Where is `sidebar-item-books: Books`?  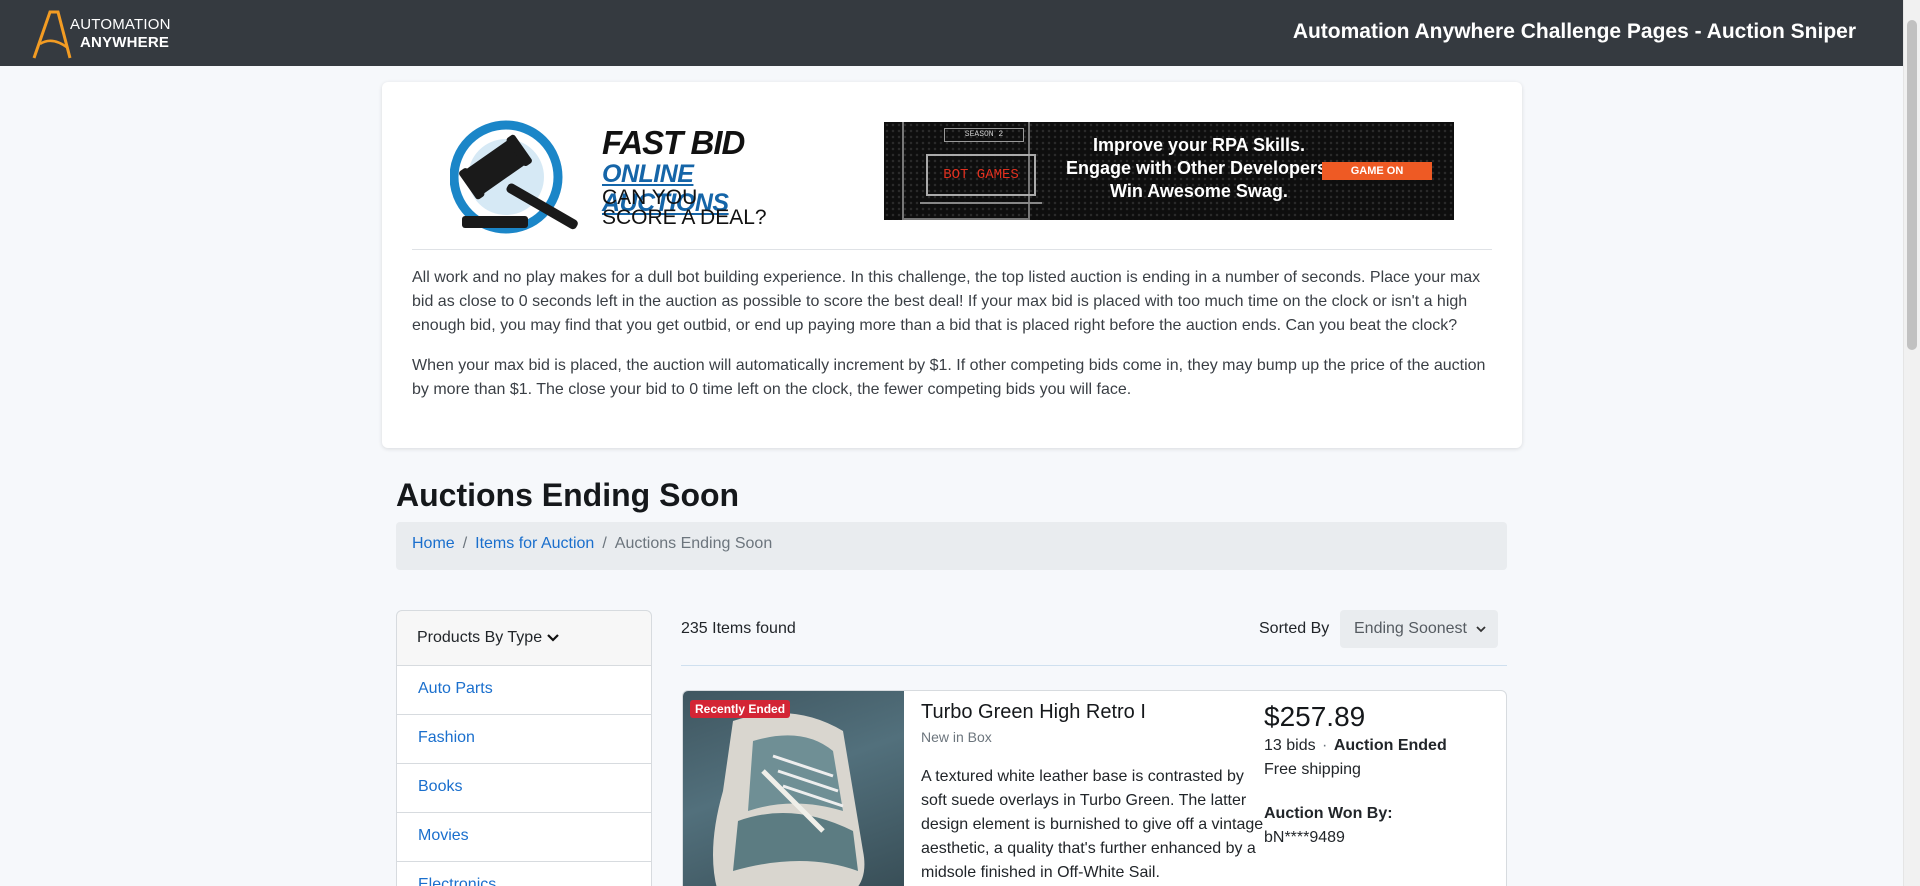 sidebar-item-books: Books is located at coordinates (524, 788).